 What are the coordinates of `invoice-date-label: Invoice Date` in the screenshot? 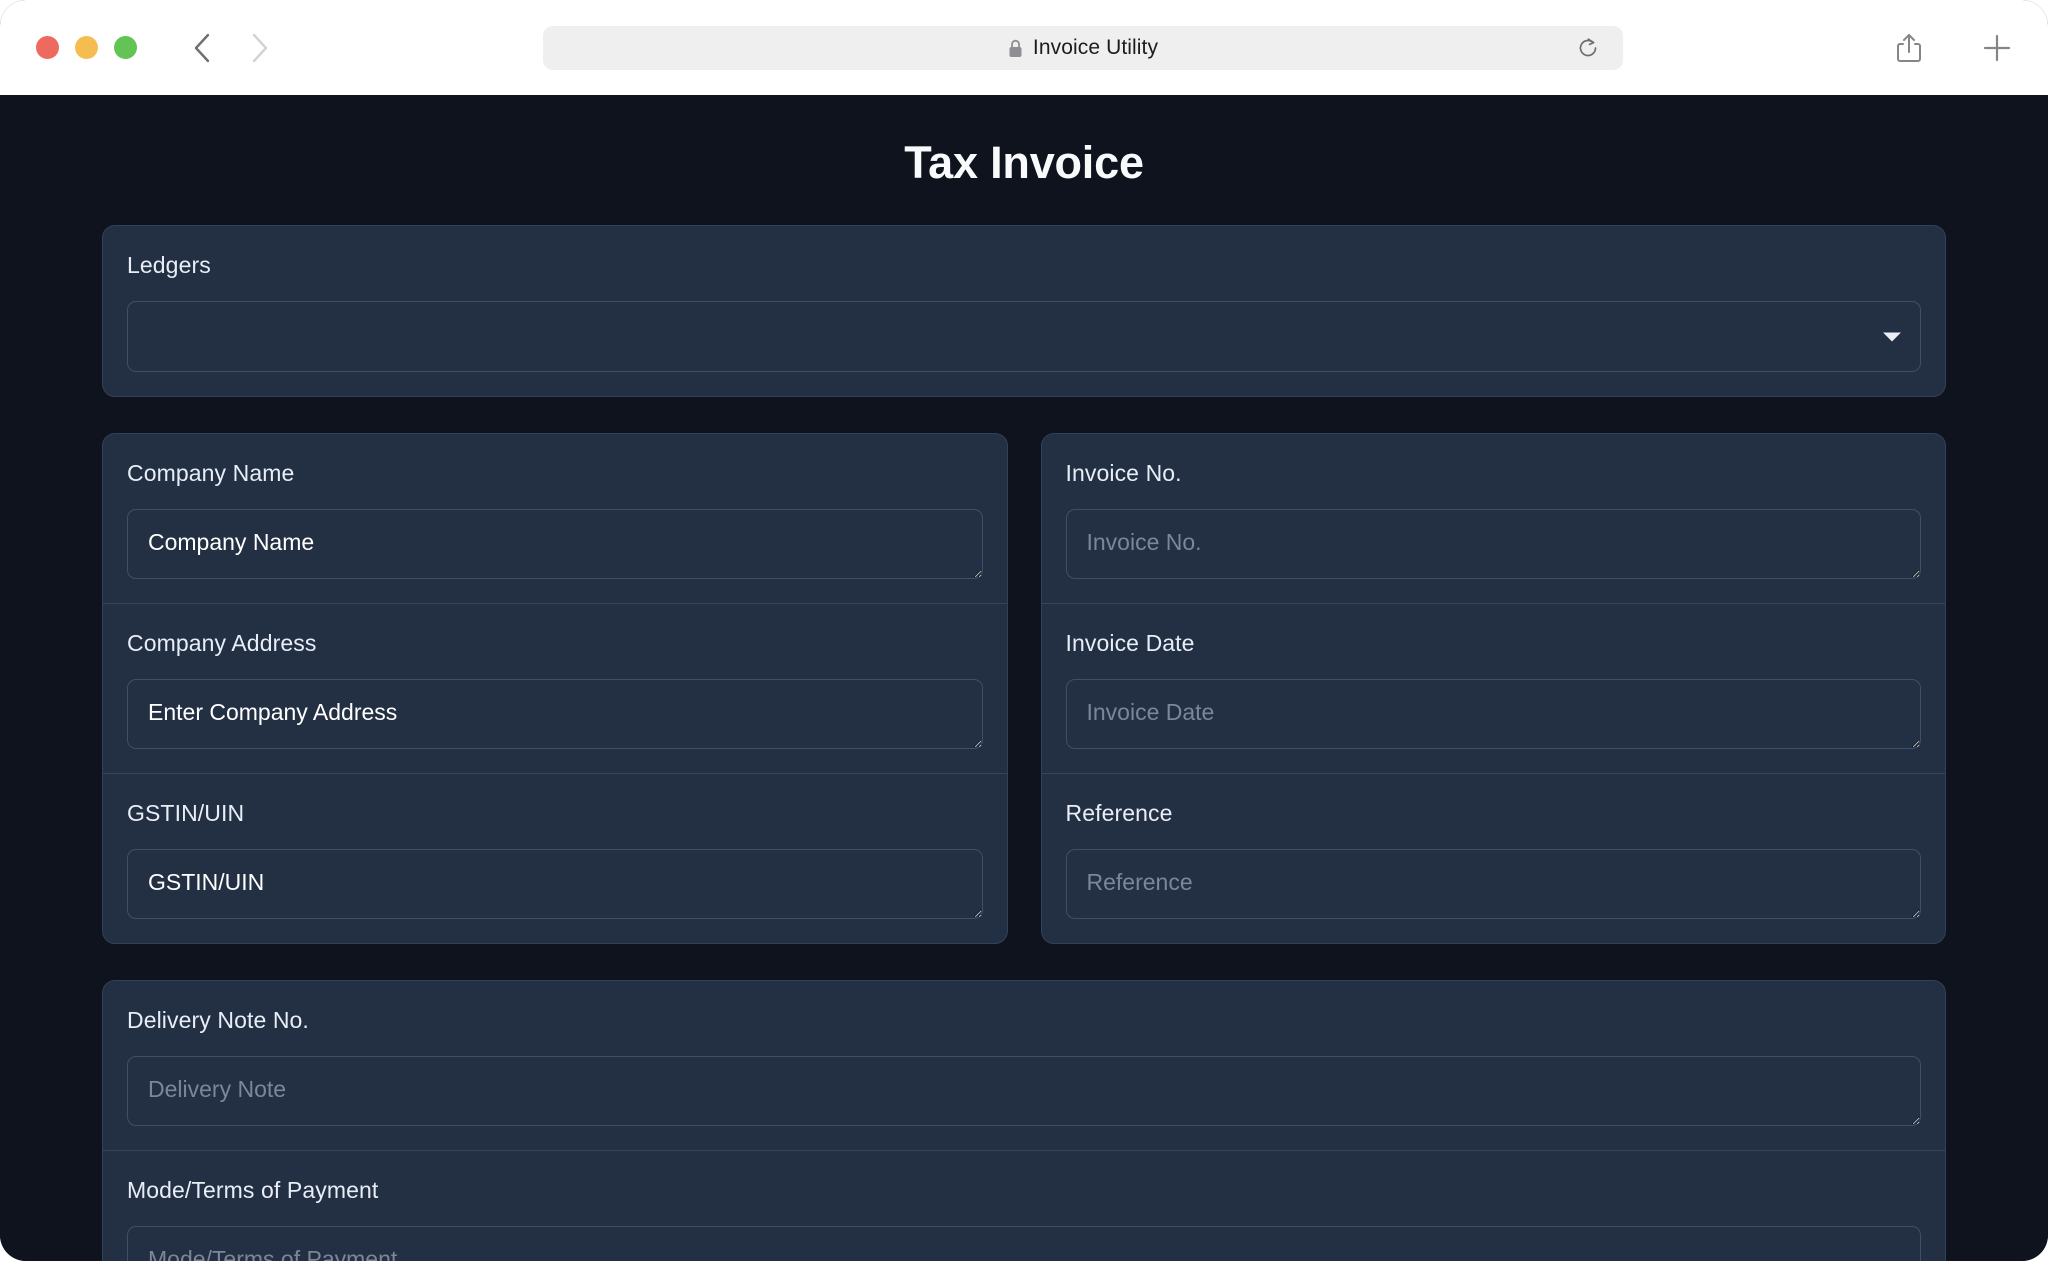 It's located at (1130, 643).